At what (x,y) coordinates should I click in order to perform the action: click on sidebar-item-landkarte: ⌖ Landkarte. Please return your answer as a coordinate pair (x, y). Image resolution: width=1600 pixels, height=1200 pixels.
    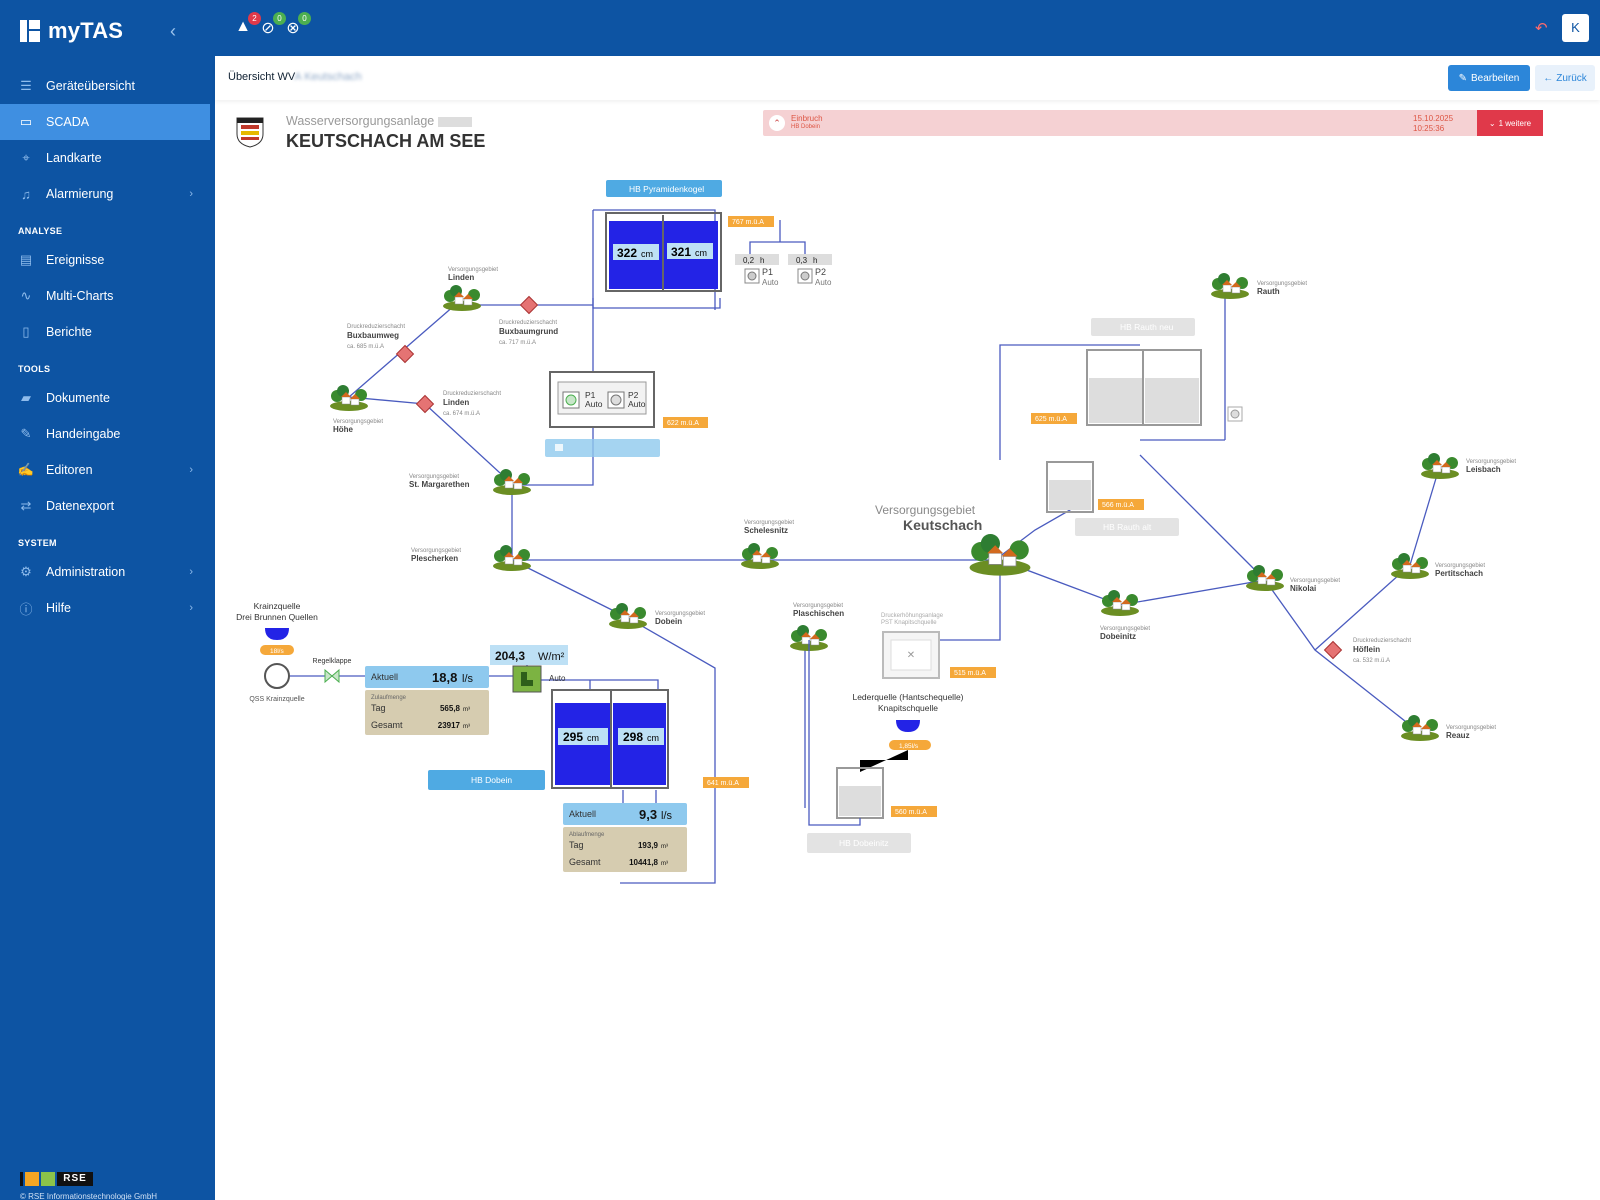
    Looking at the image, I should click on (107, 158).